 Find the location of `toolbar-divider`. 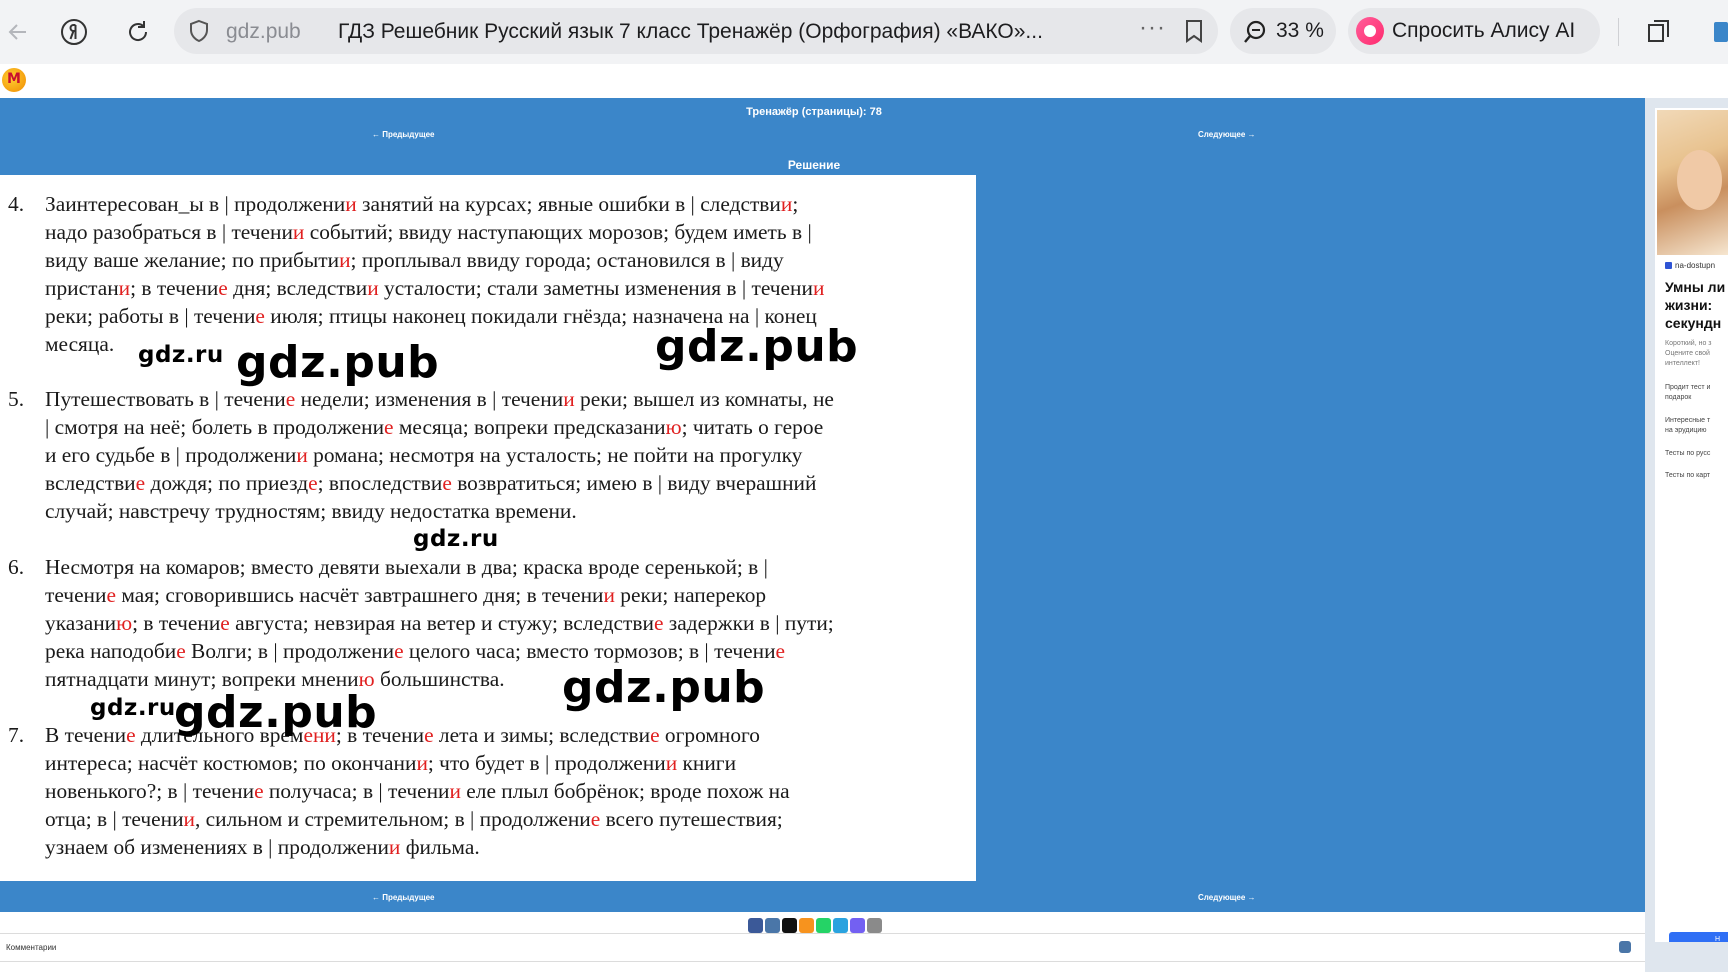

toolbar-divider is located at coordinates (1618, 32).